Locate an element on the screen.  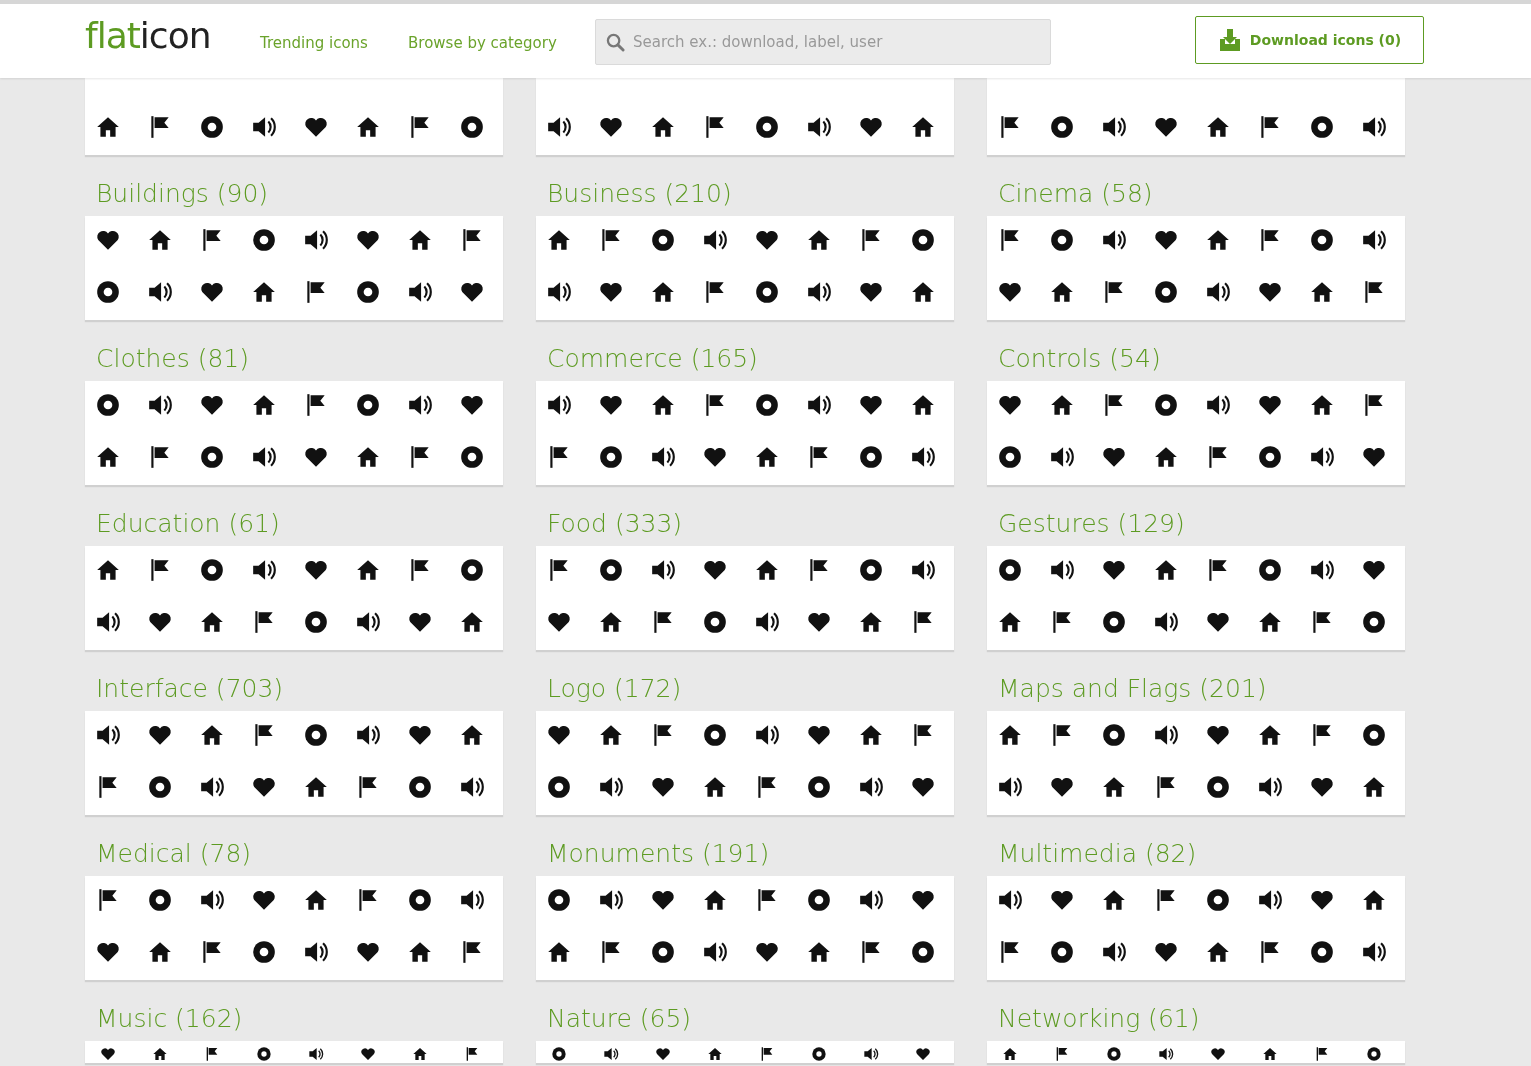
category-title: Networking (61) is located at coordinates (1099, 1018).